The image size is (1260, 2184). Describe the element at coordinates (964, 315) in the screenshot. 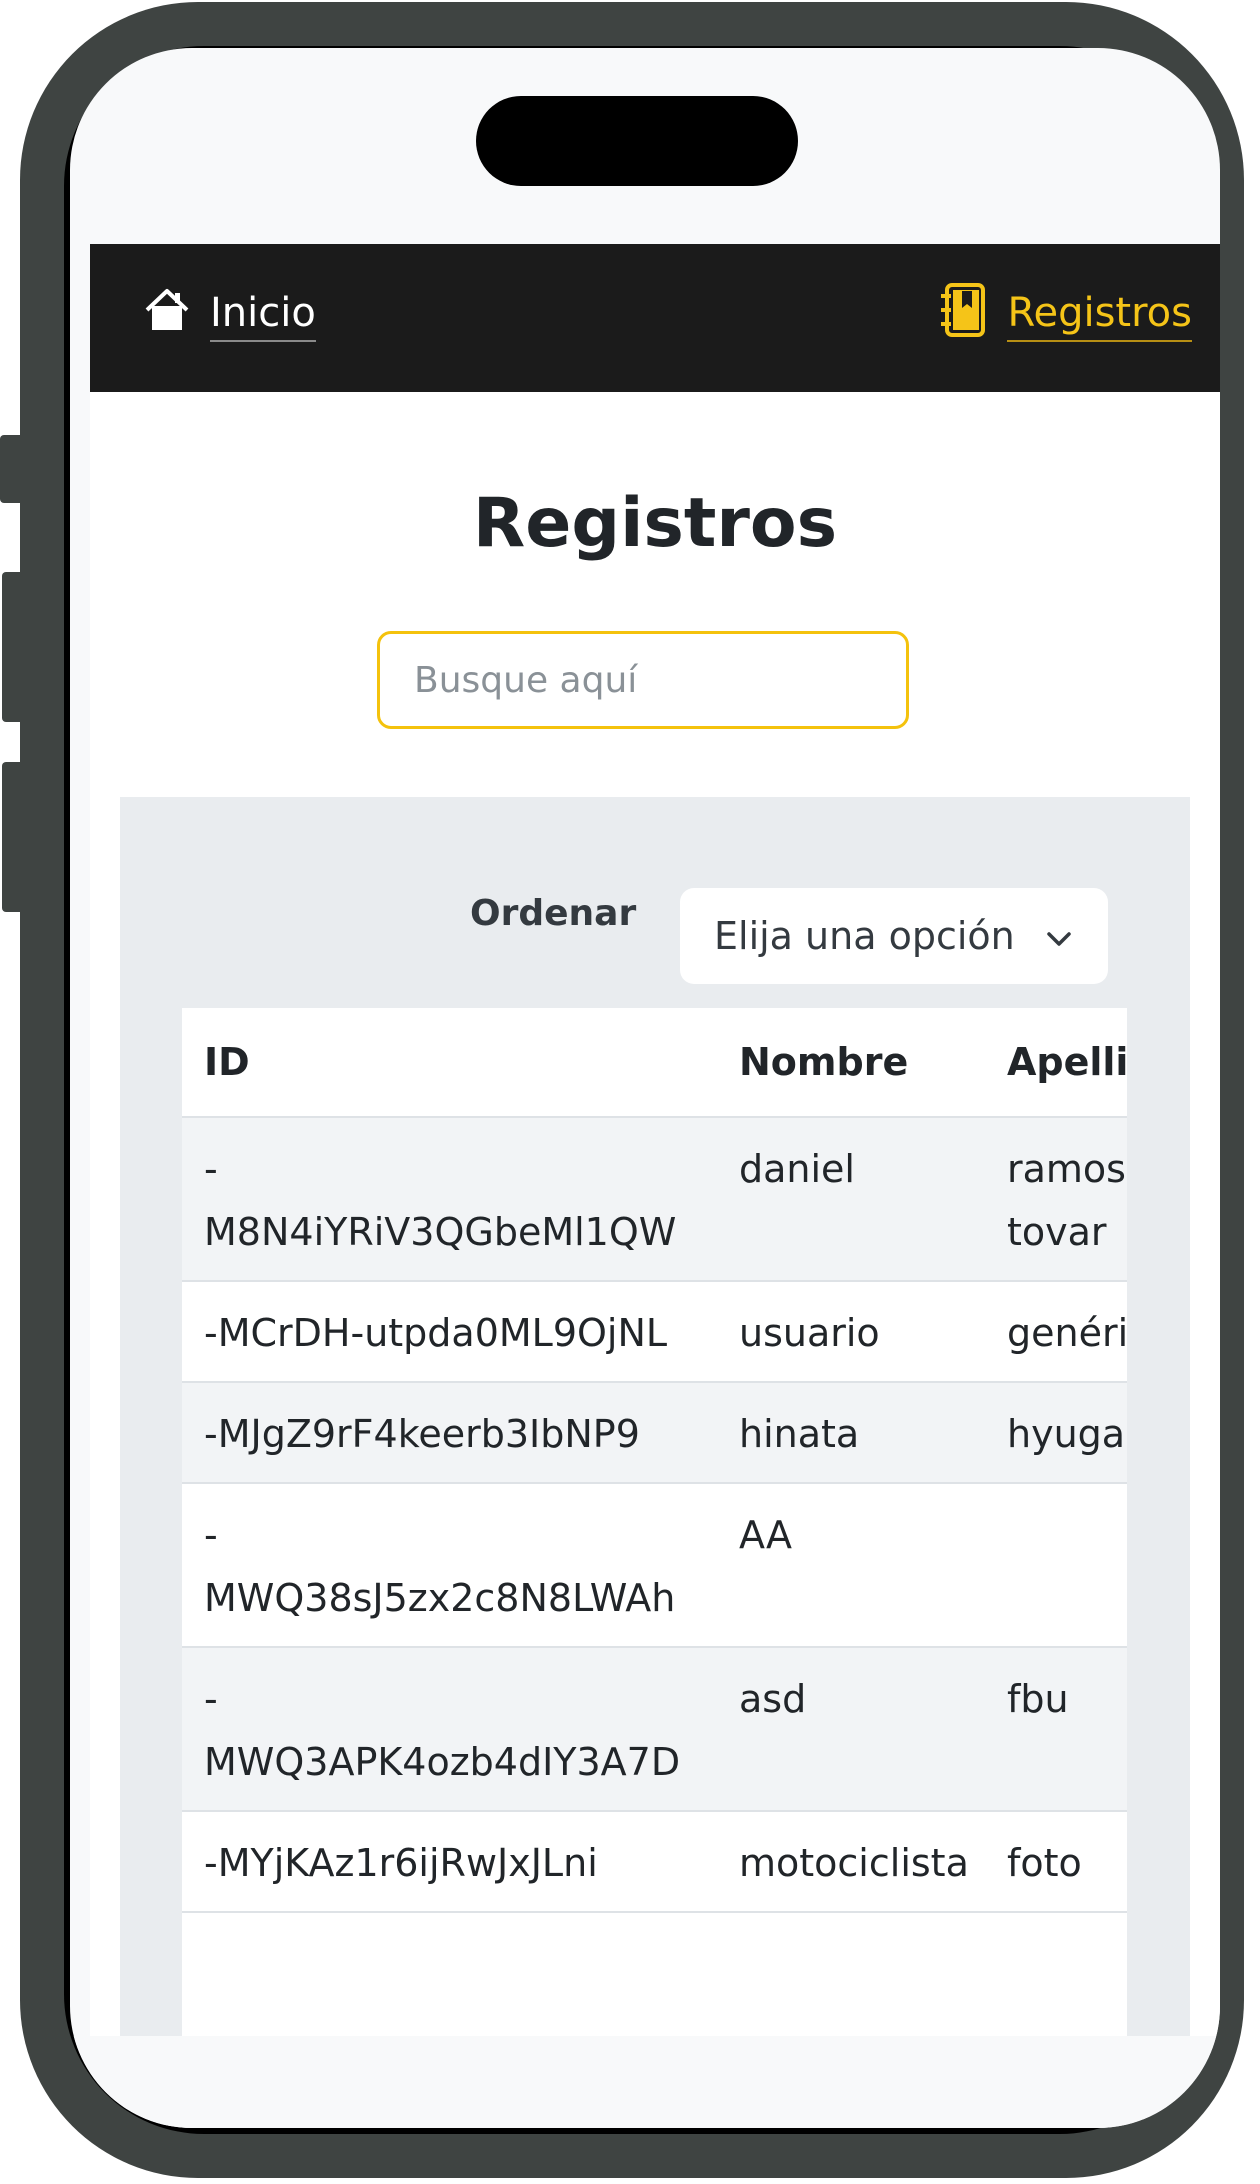

I see `address-book-icon` at that location.